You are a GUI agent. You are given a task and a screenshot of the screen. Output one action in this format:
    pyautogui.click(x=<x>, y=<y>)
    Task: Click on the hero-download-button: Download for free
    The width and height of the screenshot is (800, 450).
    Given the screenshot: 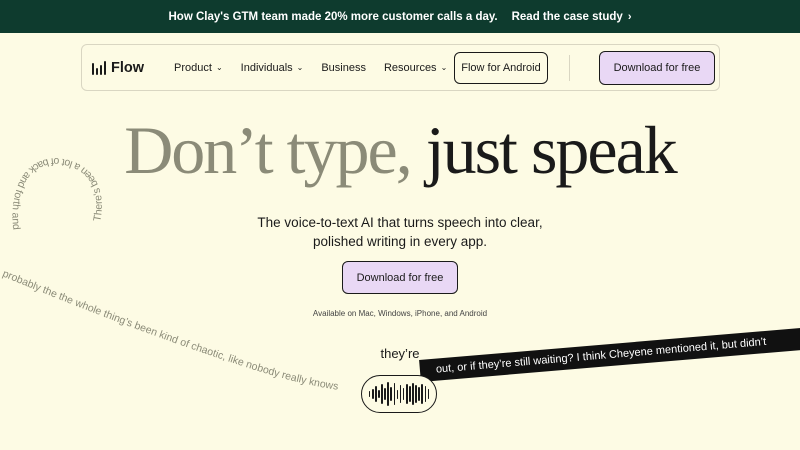 What is the action you would take?
    pyautogui.click(x=400, y=277)
    